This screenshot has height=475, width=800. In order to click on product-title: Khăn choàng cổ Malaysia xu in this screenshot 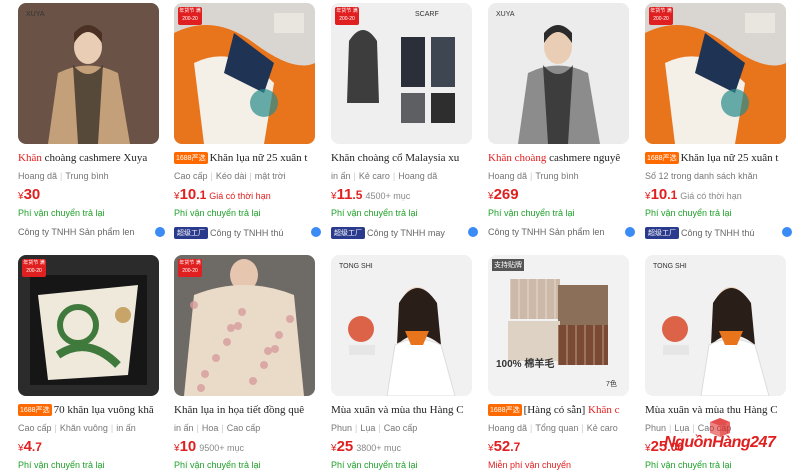, I will do `click(404, 158)`.